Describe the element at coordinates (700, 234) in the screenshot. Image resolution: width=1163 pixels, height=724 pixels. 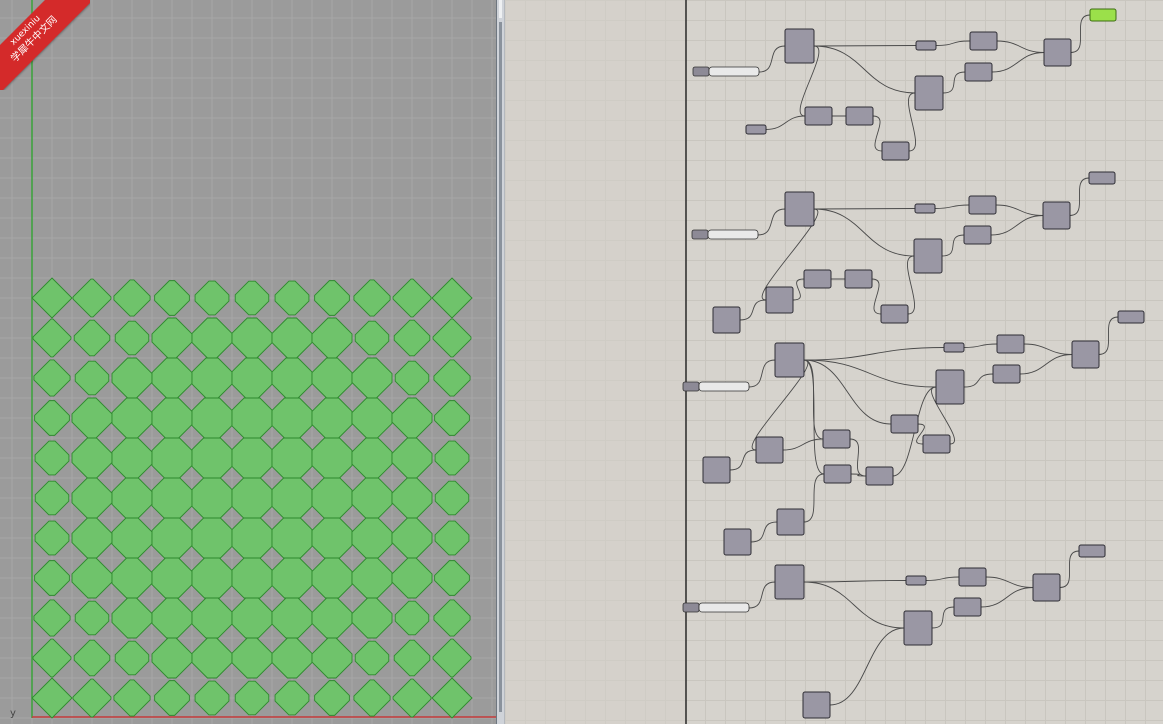
I see `slider-label` at that location.